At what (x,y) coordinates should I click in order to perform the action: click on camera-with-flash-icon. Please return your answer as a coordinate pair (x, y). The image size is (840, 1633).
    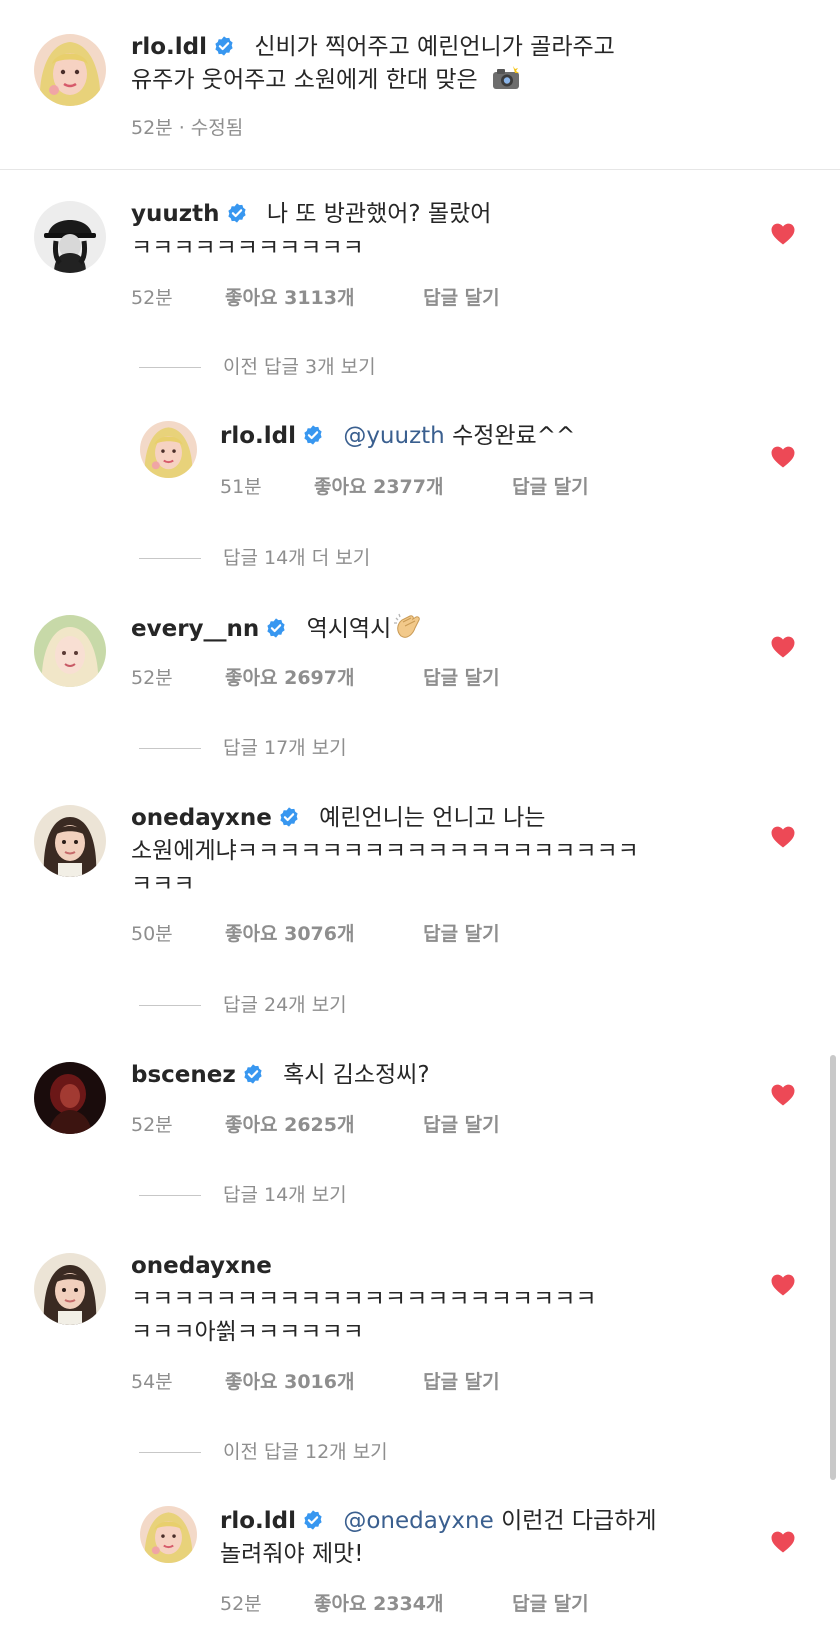
    Looking at the image, I should click on (506, 78).